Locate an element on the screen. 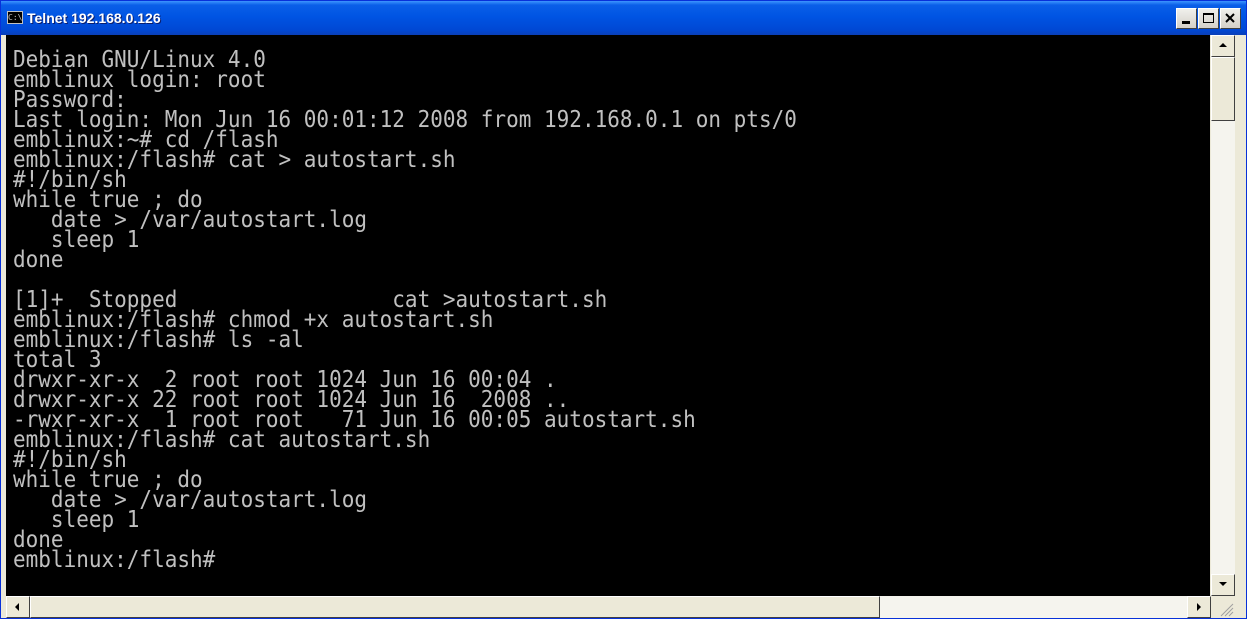 The width and height of the screenshot is (1247, 619). scroll-left-arrow-icon is located at coordinates (17, 607).